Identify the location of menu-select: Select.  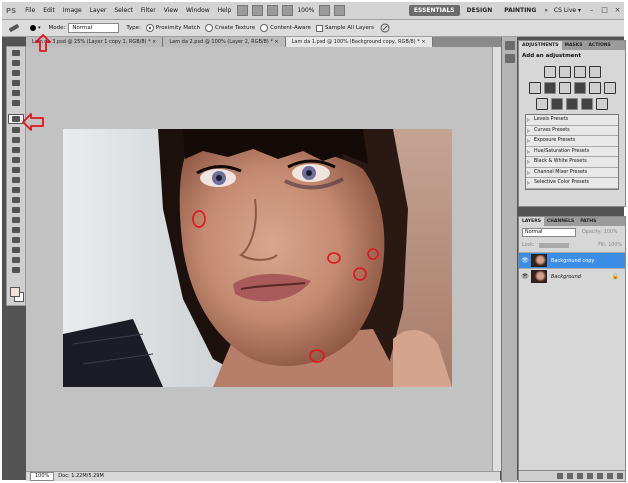
(123, 10).